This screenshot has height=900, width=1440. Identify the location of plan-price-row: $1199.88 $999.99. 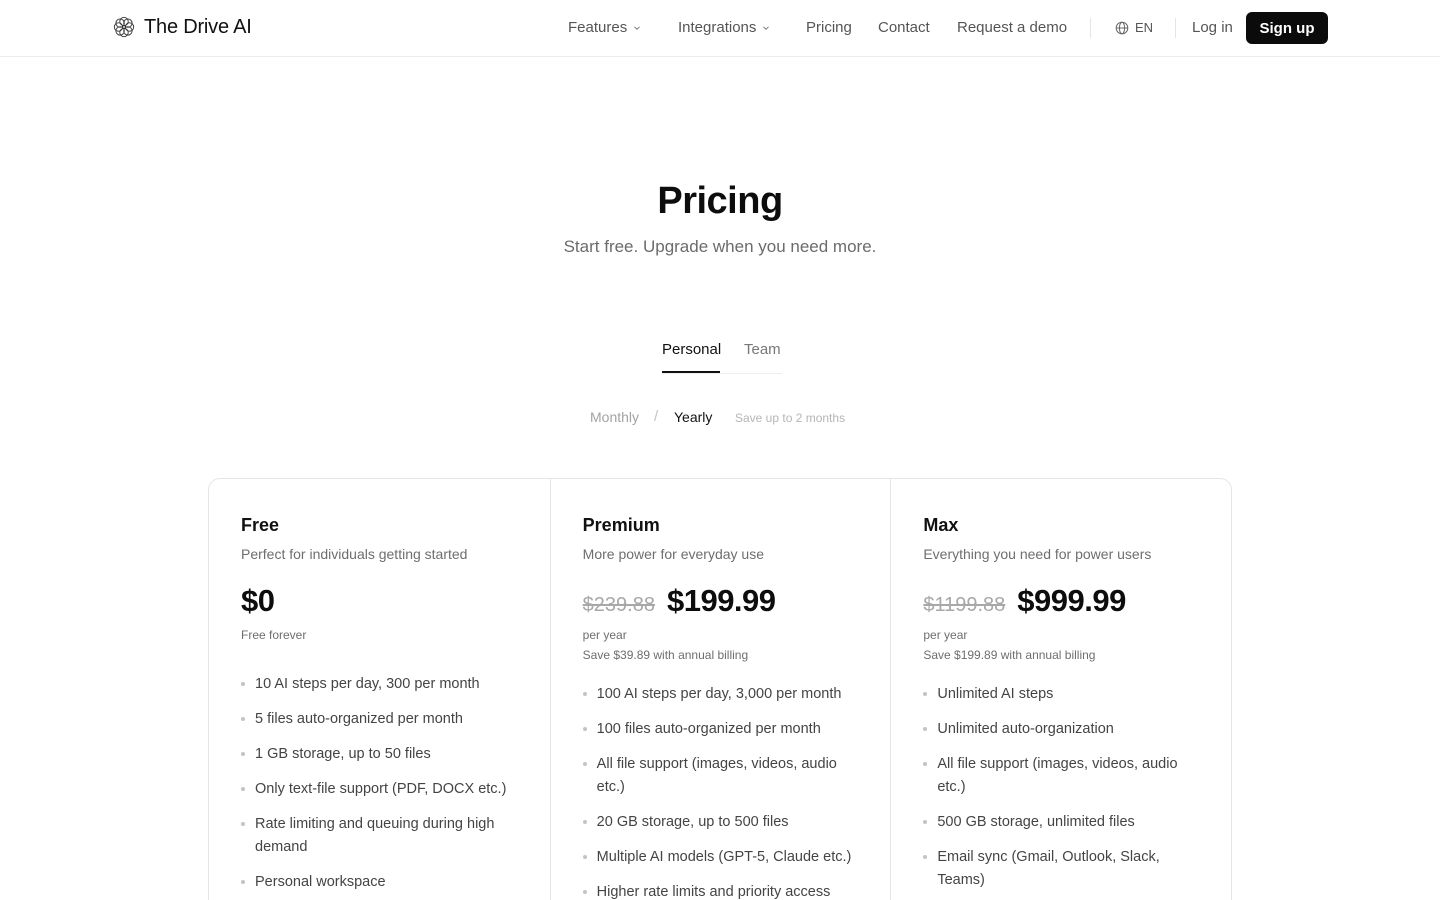
(1061, 602).